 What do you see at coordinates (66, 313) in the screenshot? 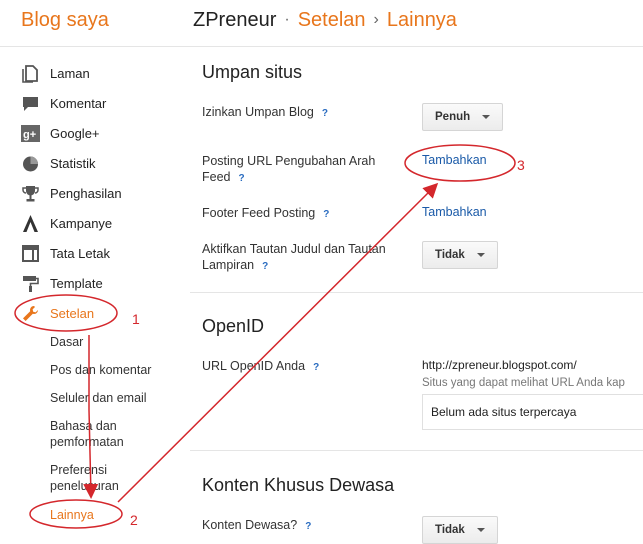
I see `annotation-circle-setelan` at bounding box center [66, 313].